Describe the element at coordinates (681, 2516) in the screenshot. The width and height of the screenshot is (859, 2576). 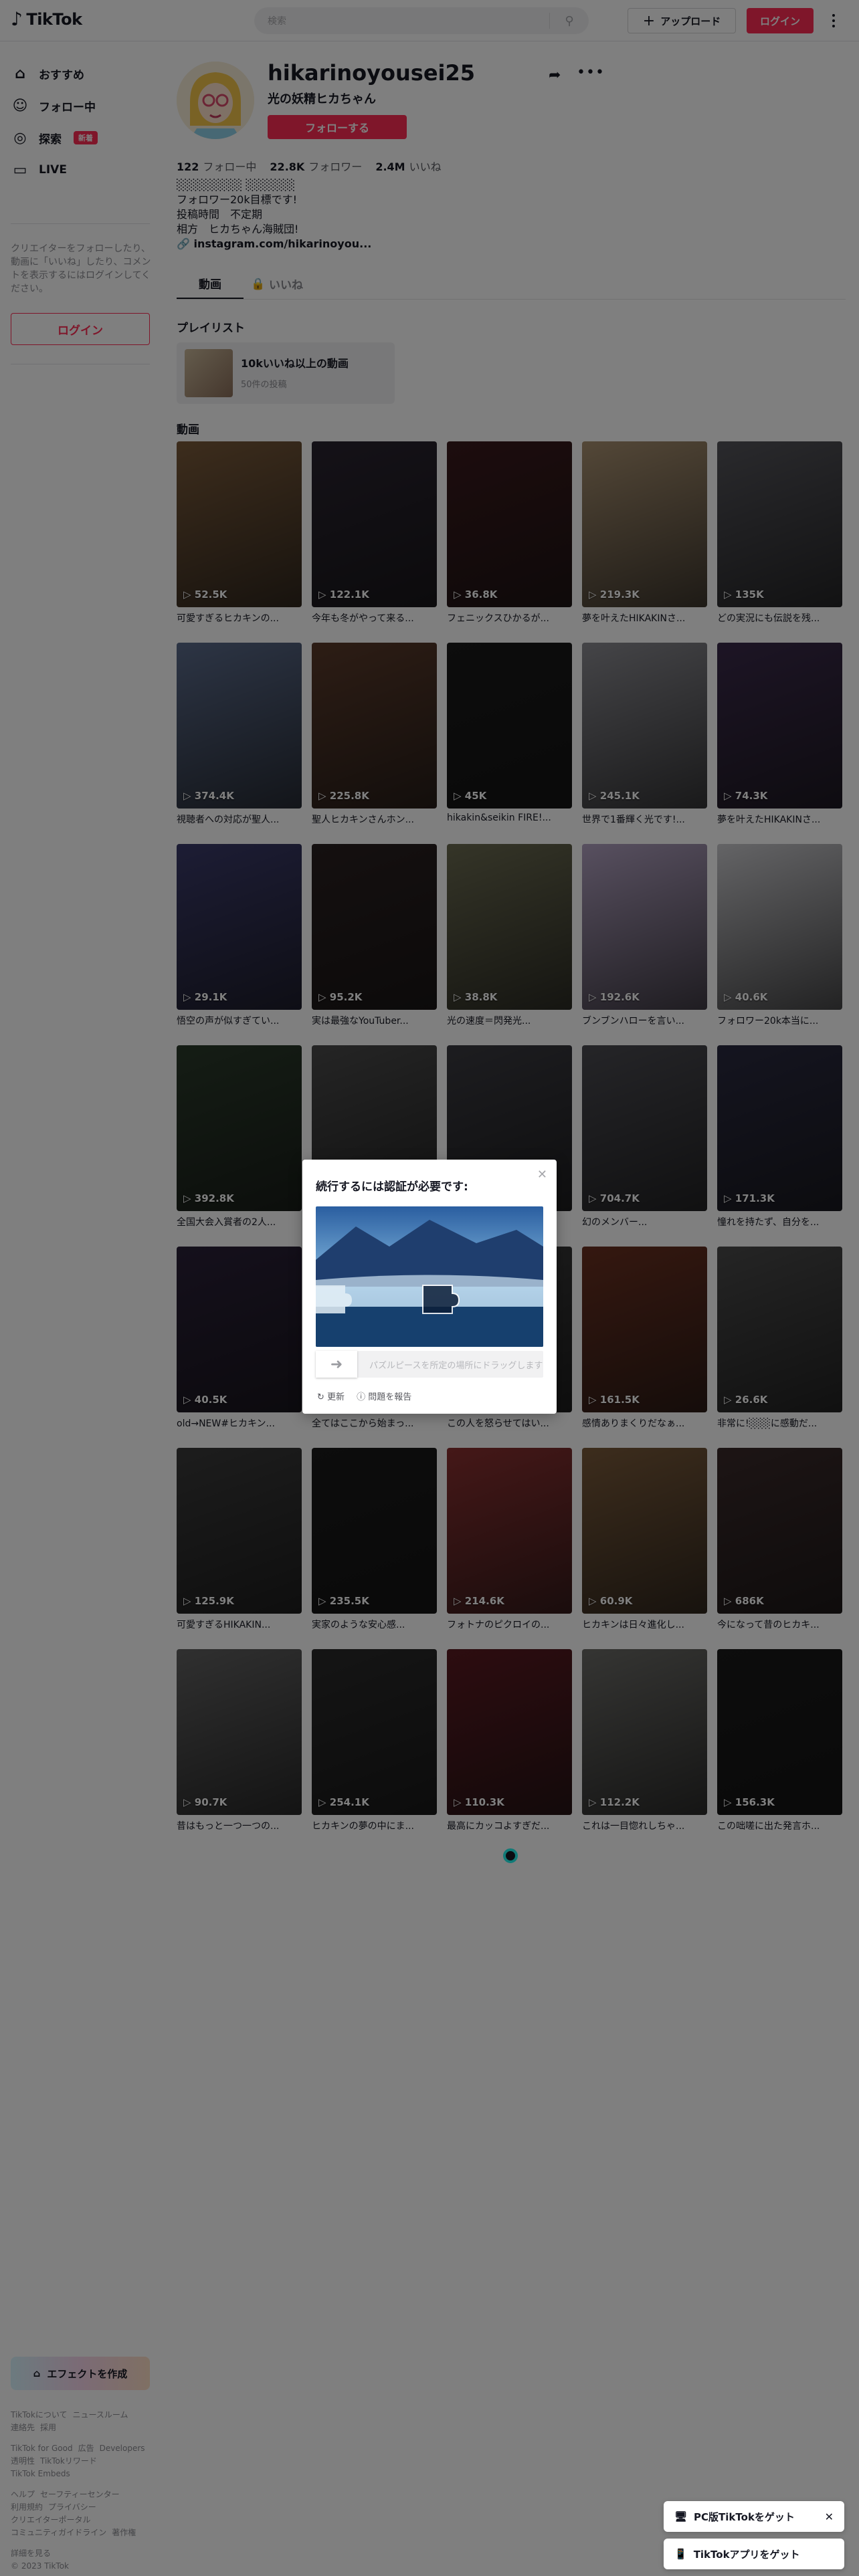
I see `desktop-icon: 🖥` at that location.